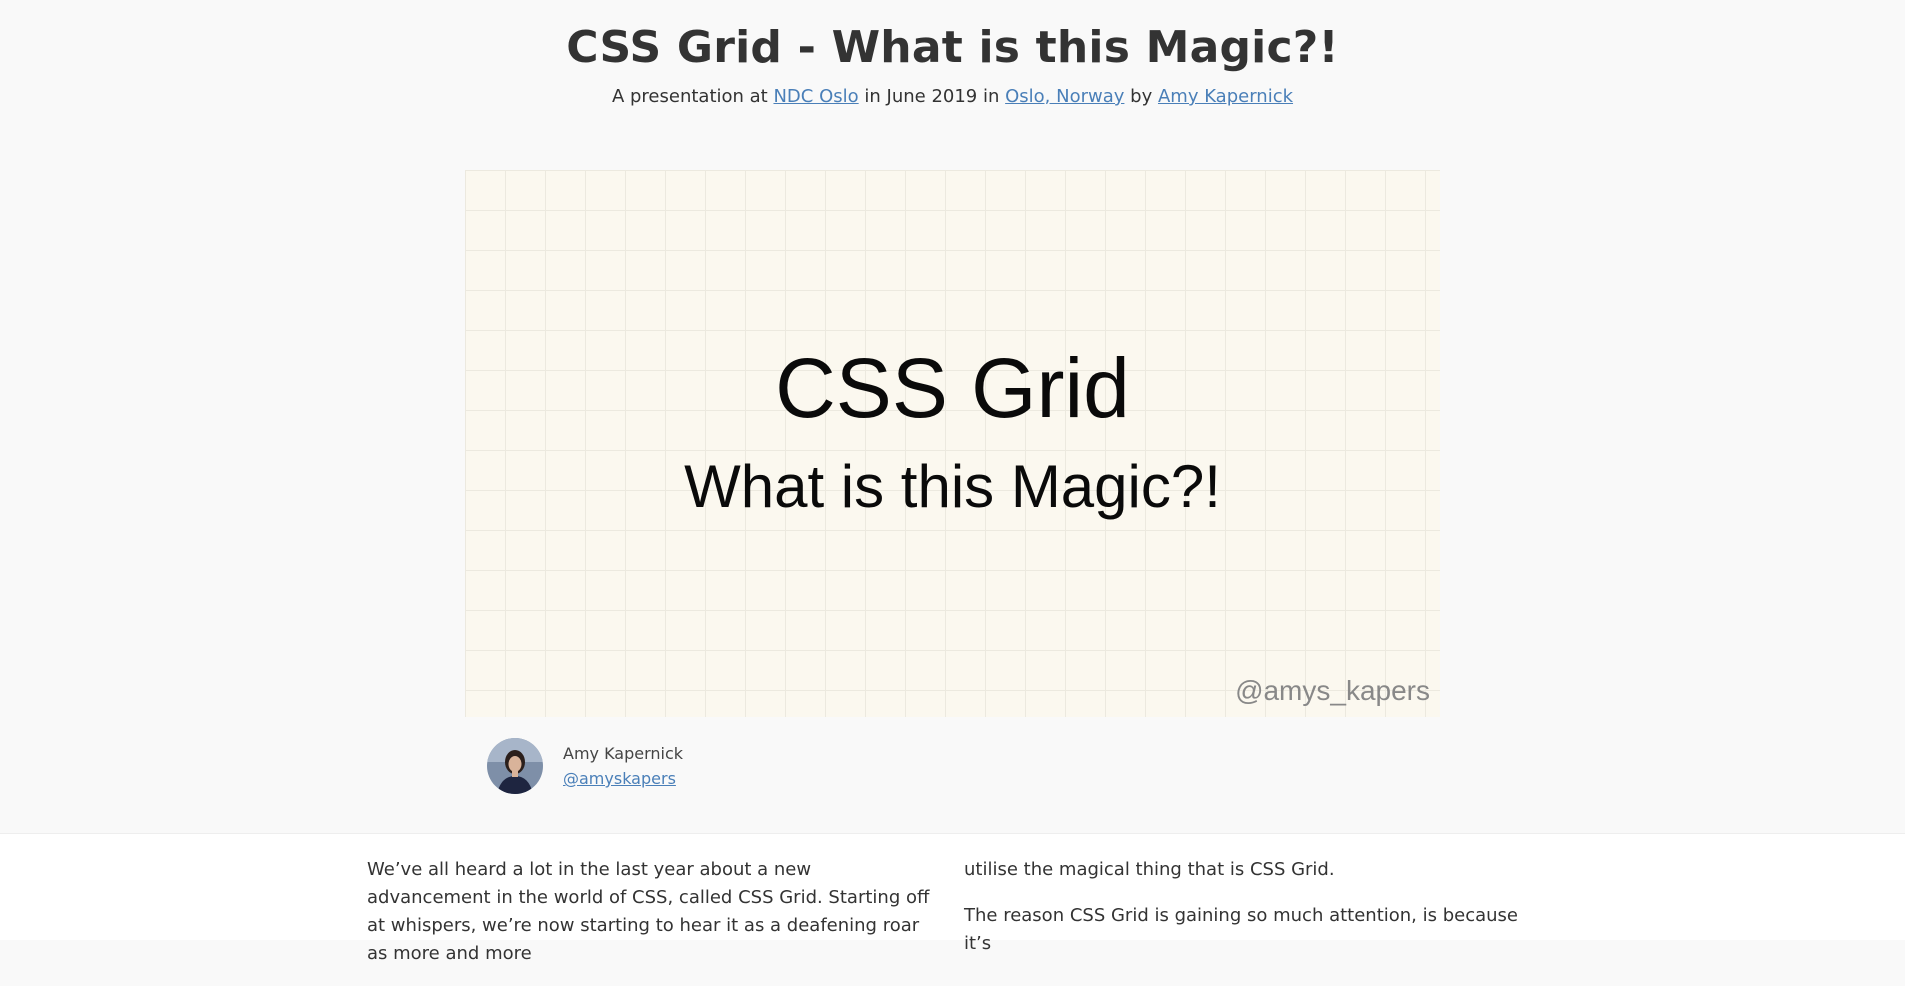  Describe the element at coordinates (952, 47) in the screenshot. I see `page-title: CSS Grid - What is this Magic?!` at that location.